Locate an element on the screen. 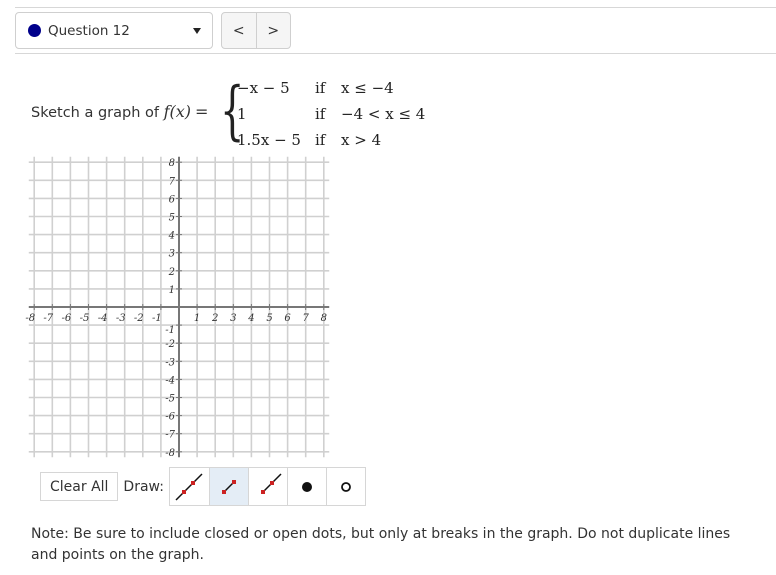 The height and width of the screenshot is (575, 776). case-condition: −4 < x ≤ 4 is located at coordinates (383, 114).